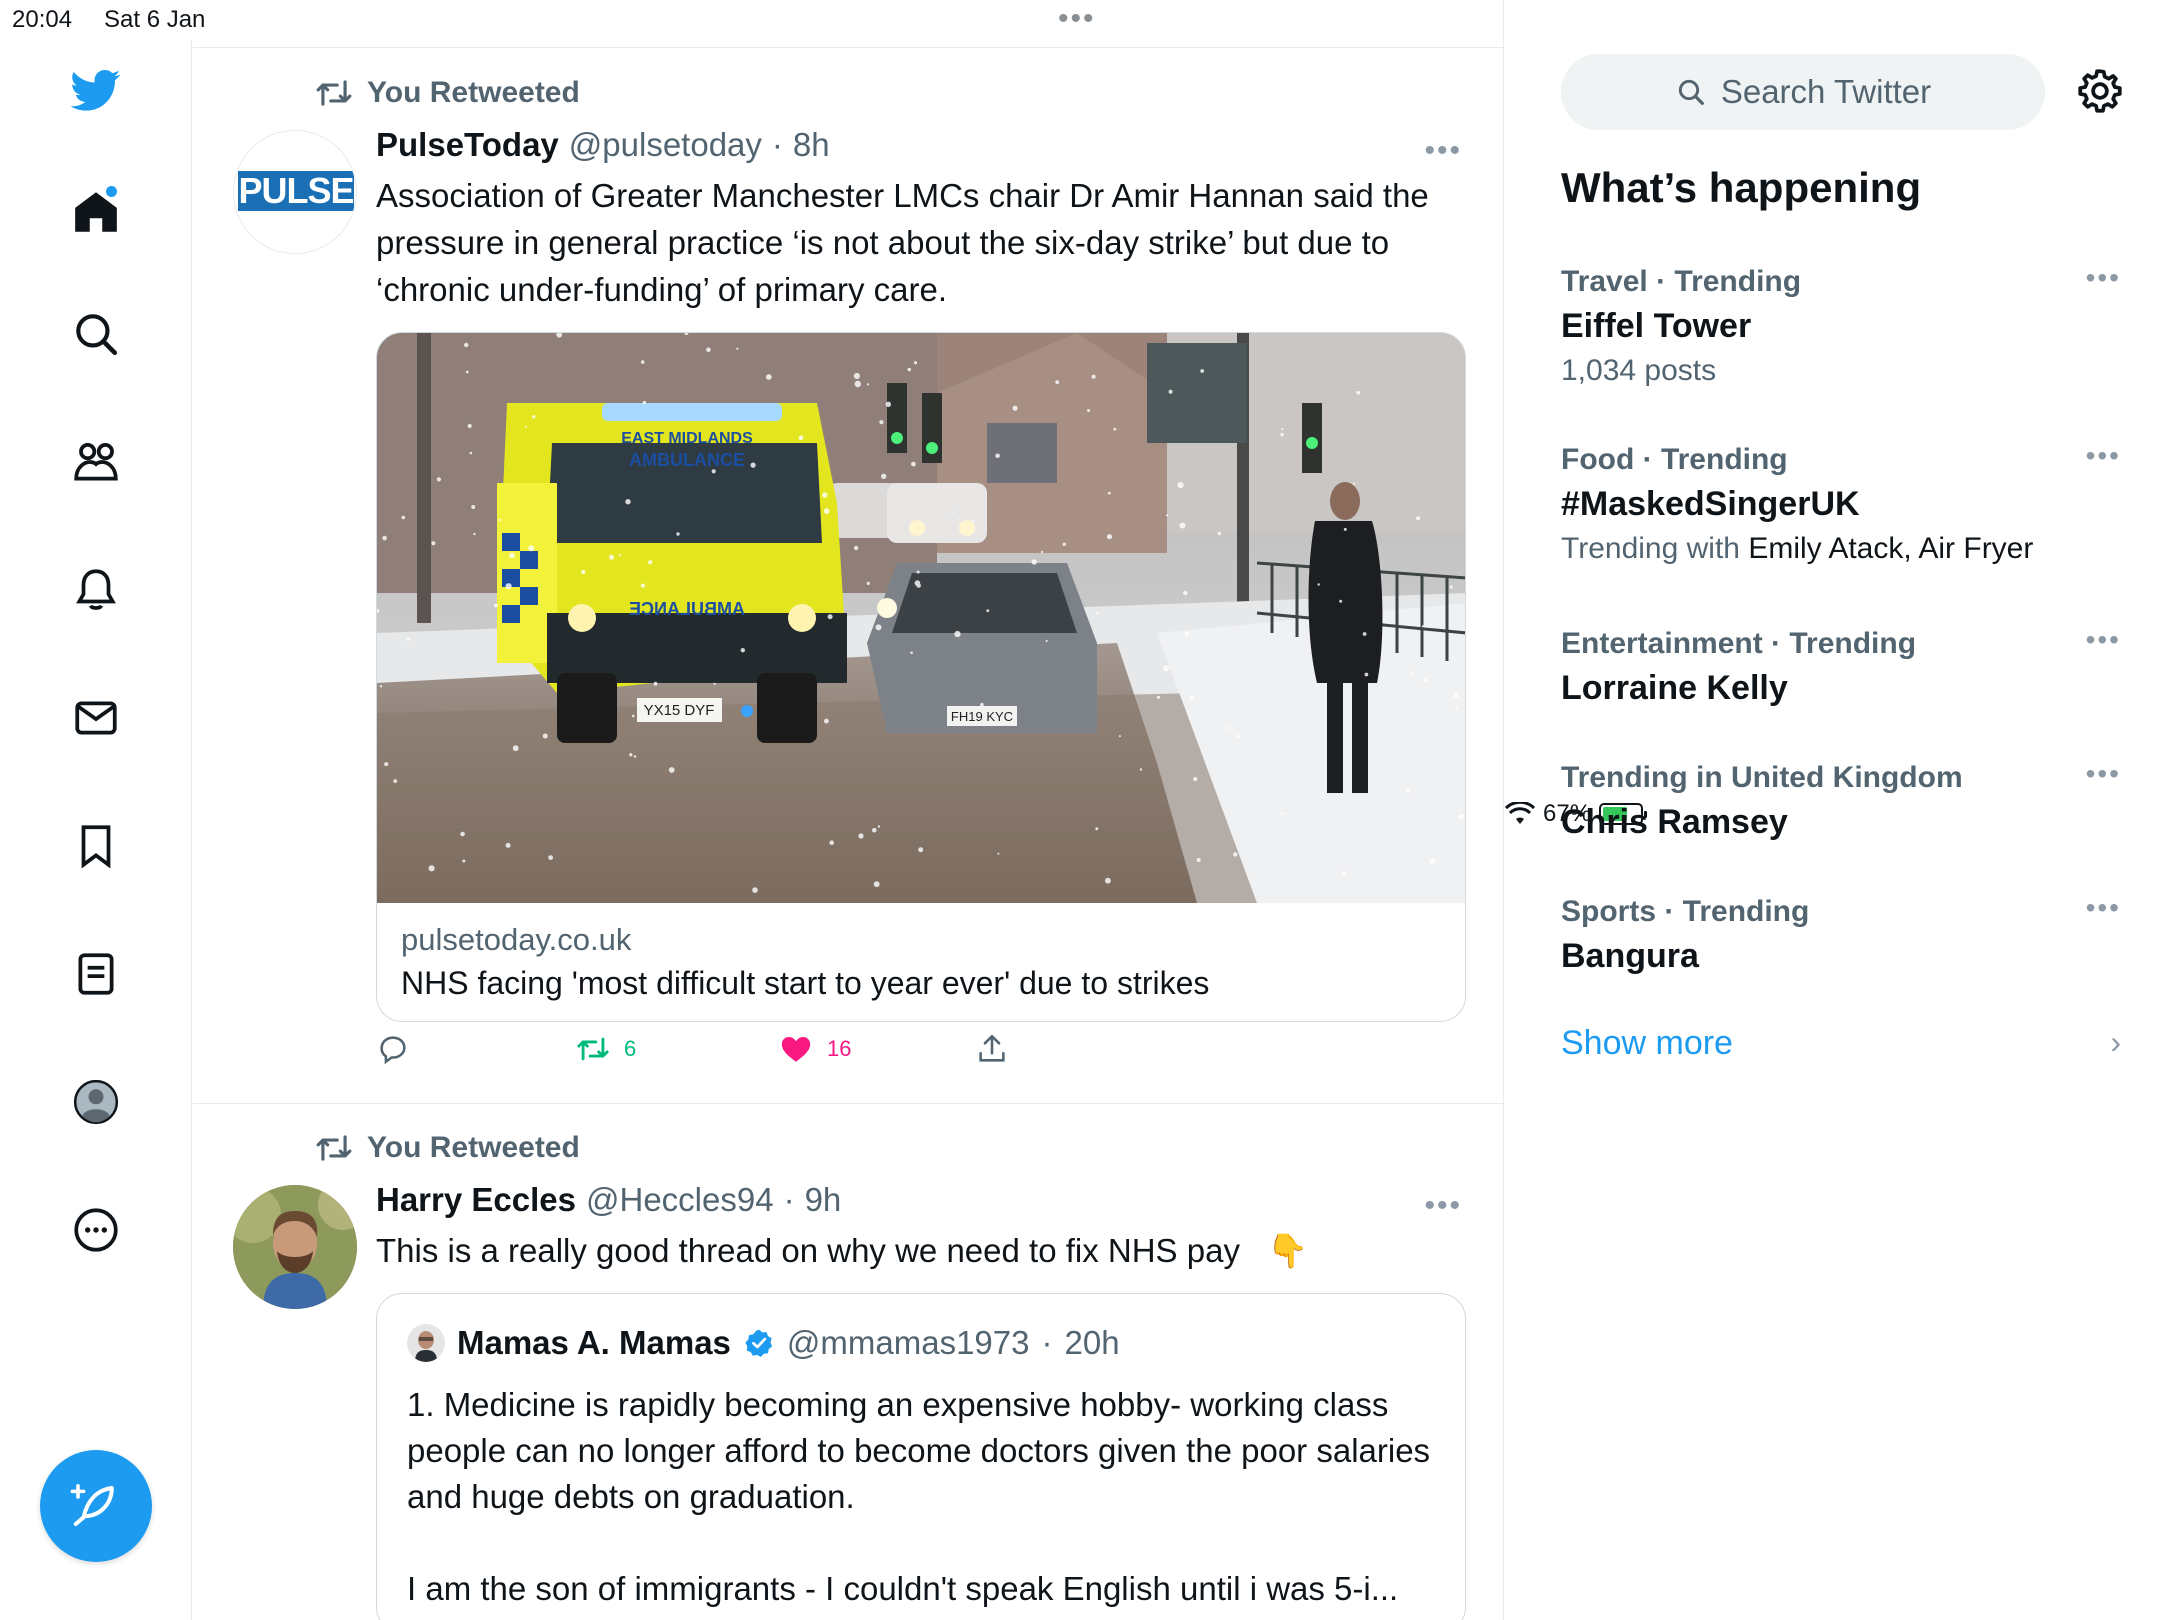 This screenshot has width=2160, height=1620. I want to click on trend-topic: Chris Ramsey, so click(1674, 822).